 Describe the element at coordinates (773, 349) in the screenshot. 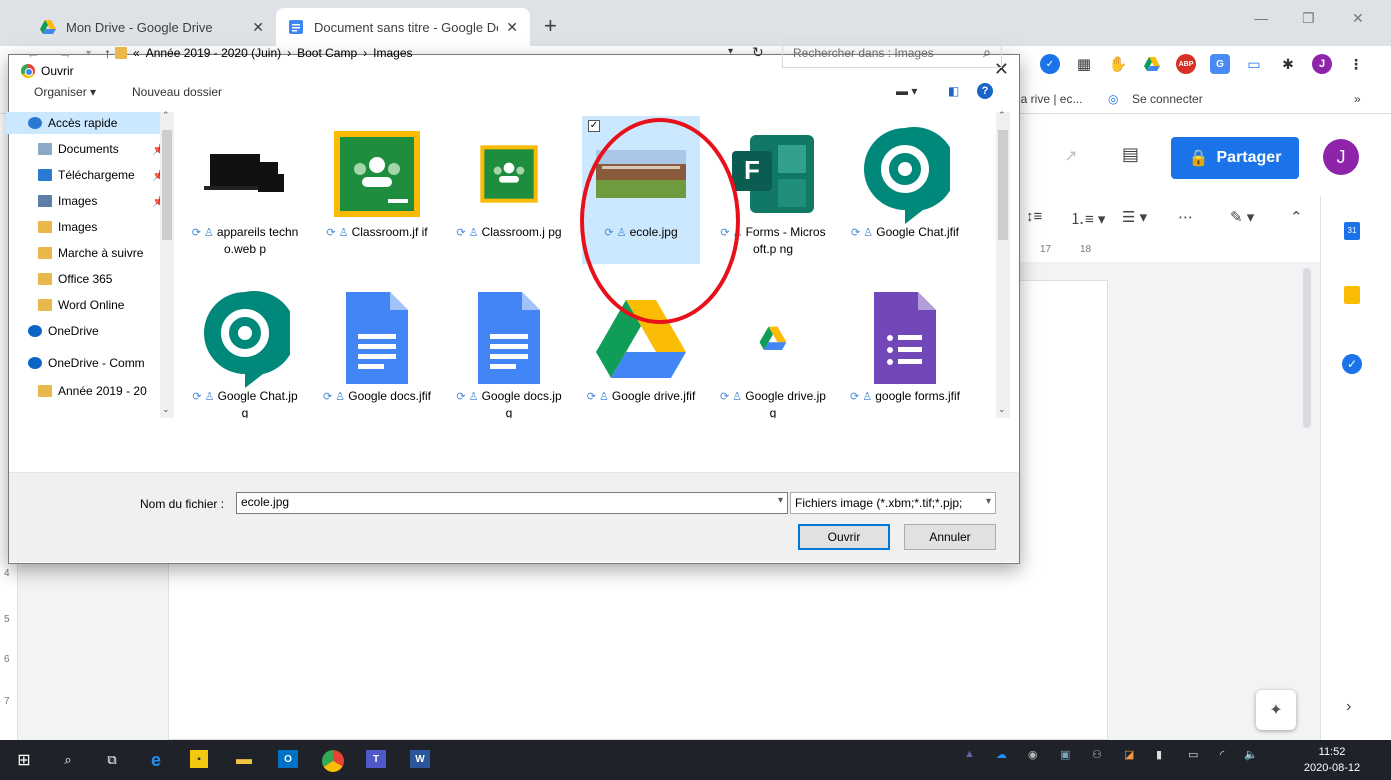

I see `file-tile: ⟳ ♙ Google drive.jpg` at that location.